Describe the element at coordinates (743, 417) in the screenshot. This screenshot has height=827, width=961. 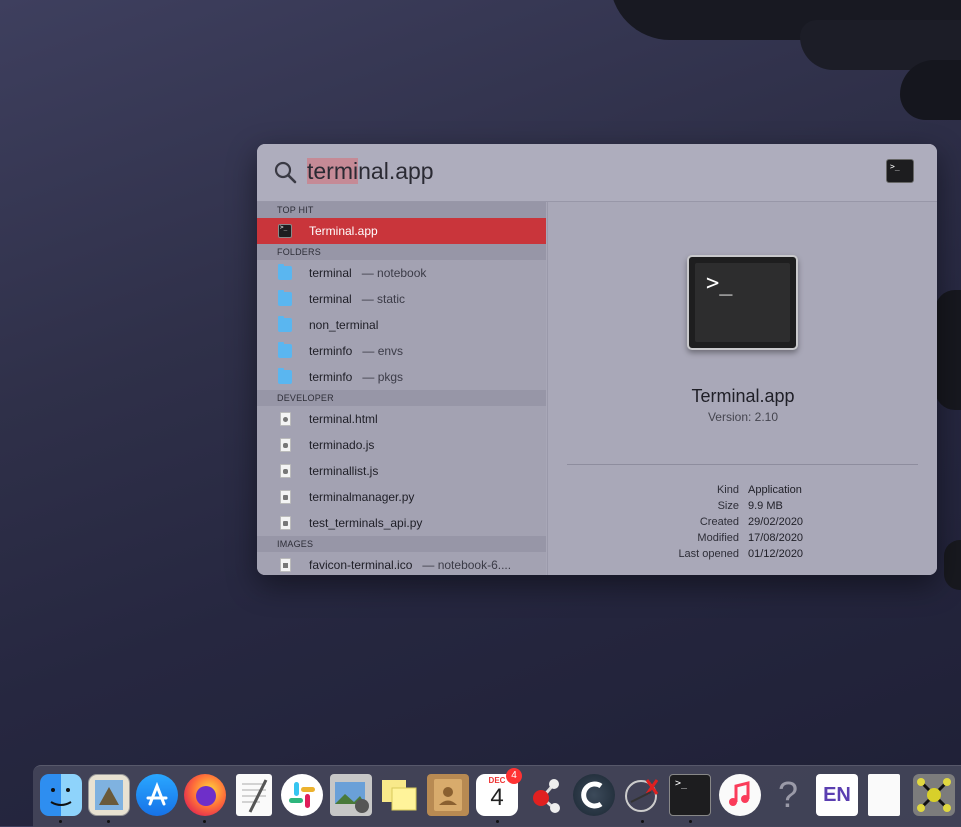
I see `preview-version: Version: 2.10` at that location.